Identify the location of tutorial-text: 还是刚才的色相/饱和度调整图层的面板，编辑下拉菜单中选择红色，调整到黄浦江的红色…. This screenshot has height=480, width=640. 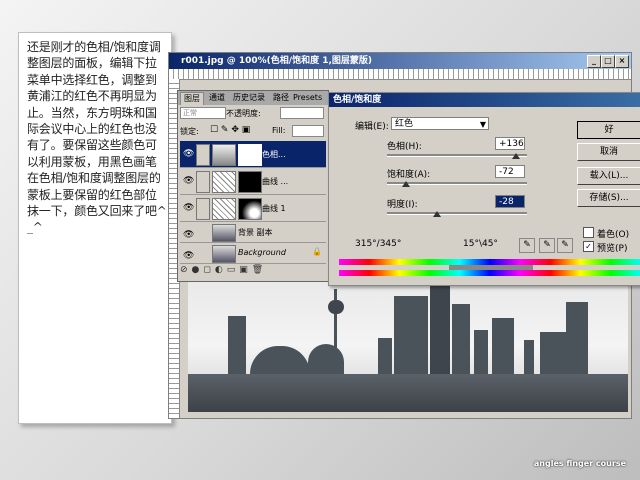
(97, 137).